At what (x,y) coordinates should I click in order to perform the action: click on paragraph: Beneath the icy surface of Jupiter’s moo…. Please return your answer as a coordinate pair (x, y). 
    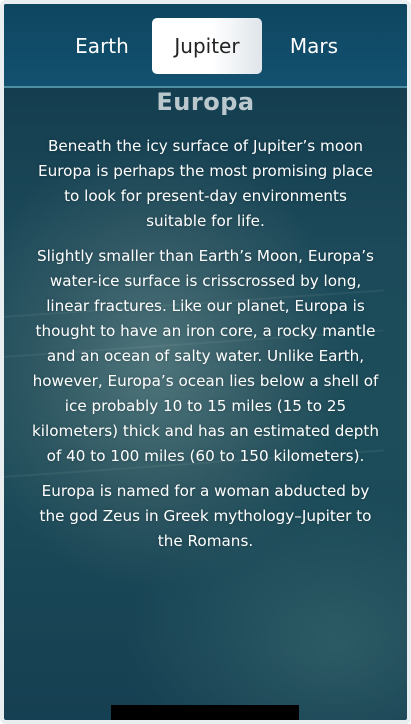
    Looking at the image, I should click on (205, 183).